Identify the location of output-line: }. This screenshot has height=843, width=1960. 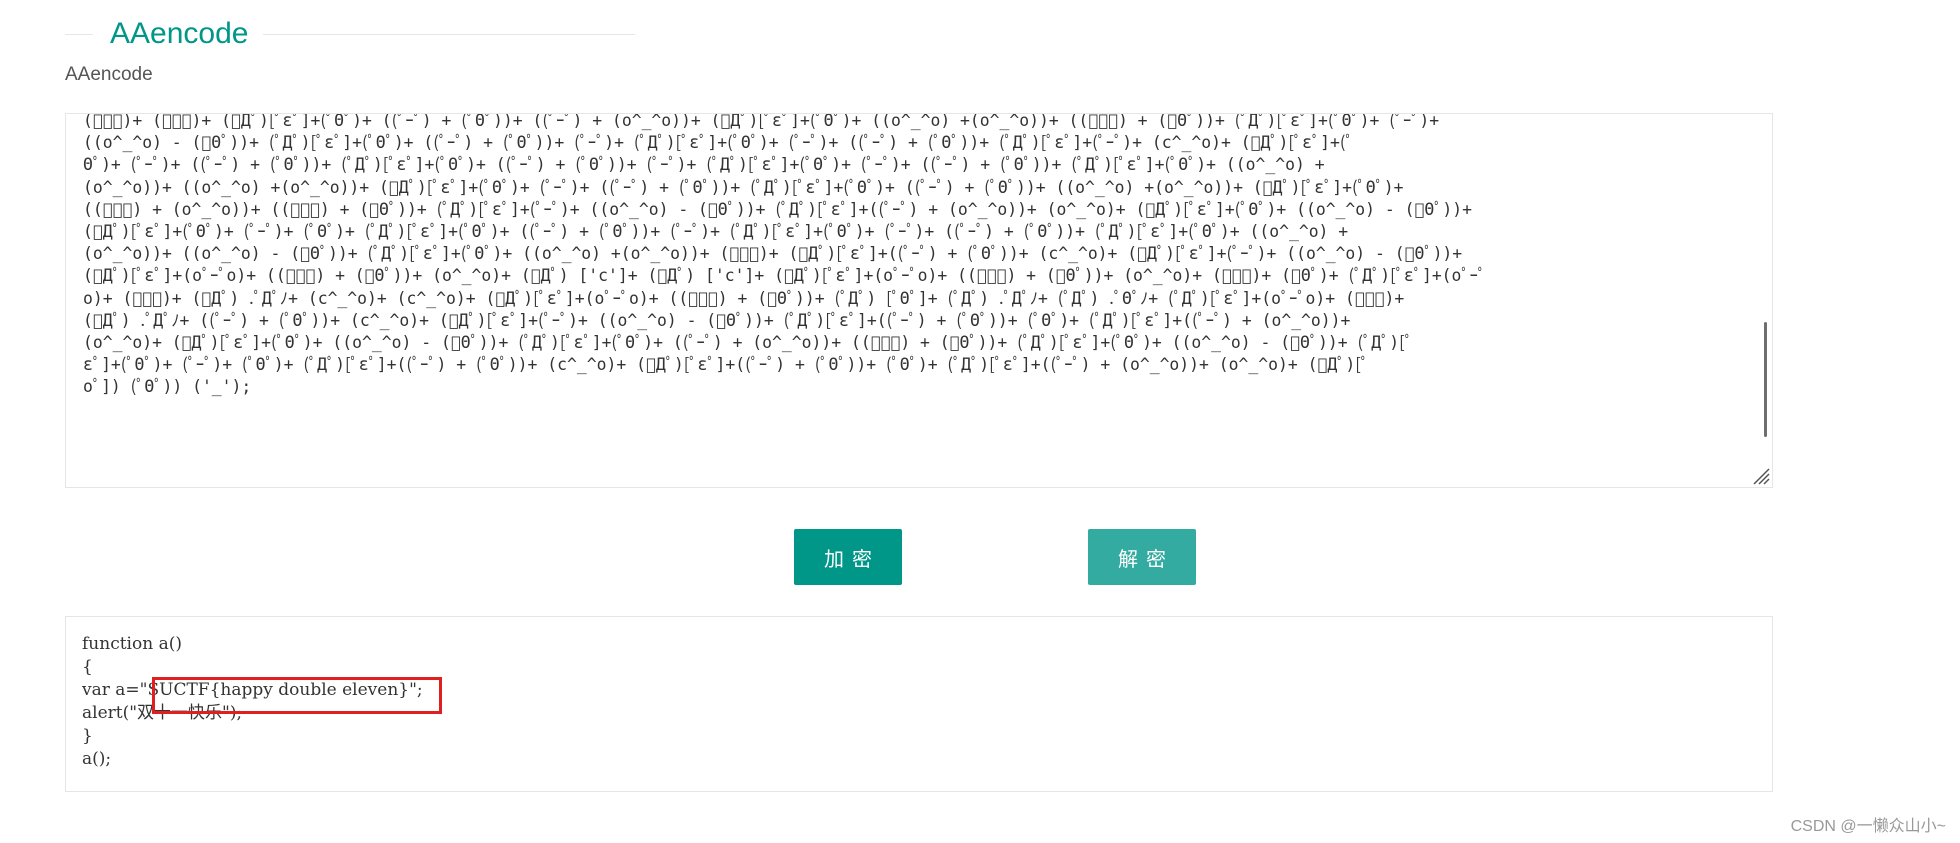
(87, 736).